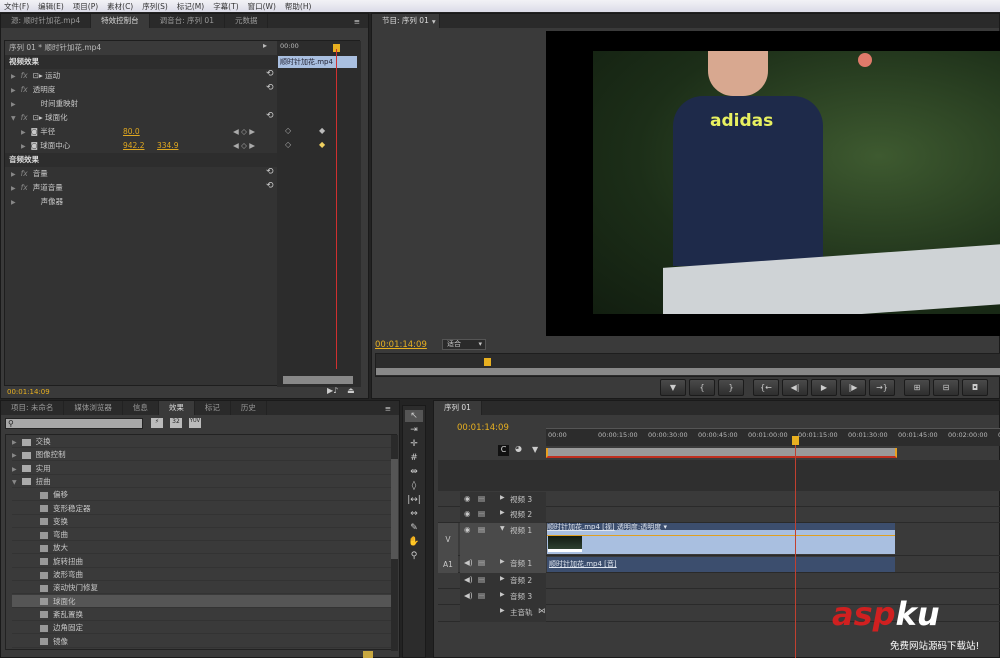  What do you see at coordinates (414, 500) in the screenshot?
I see `slip-tool-icon: |↔|` at bounding box center [414, 500].